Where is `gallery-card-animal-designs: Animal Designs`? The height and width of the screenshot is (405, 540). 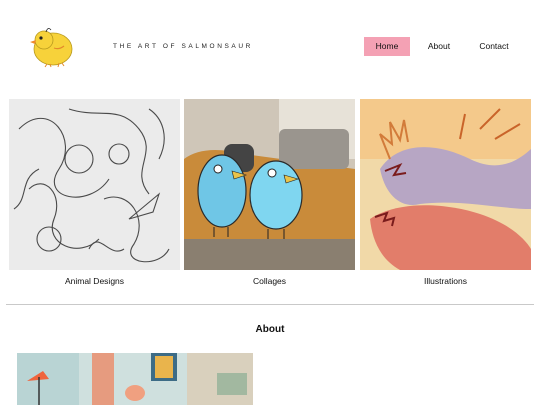
gallery-card-animal-designs: Animal Designs is located at coordinates (94, 192).